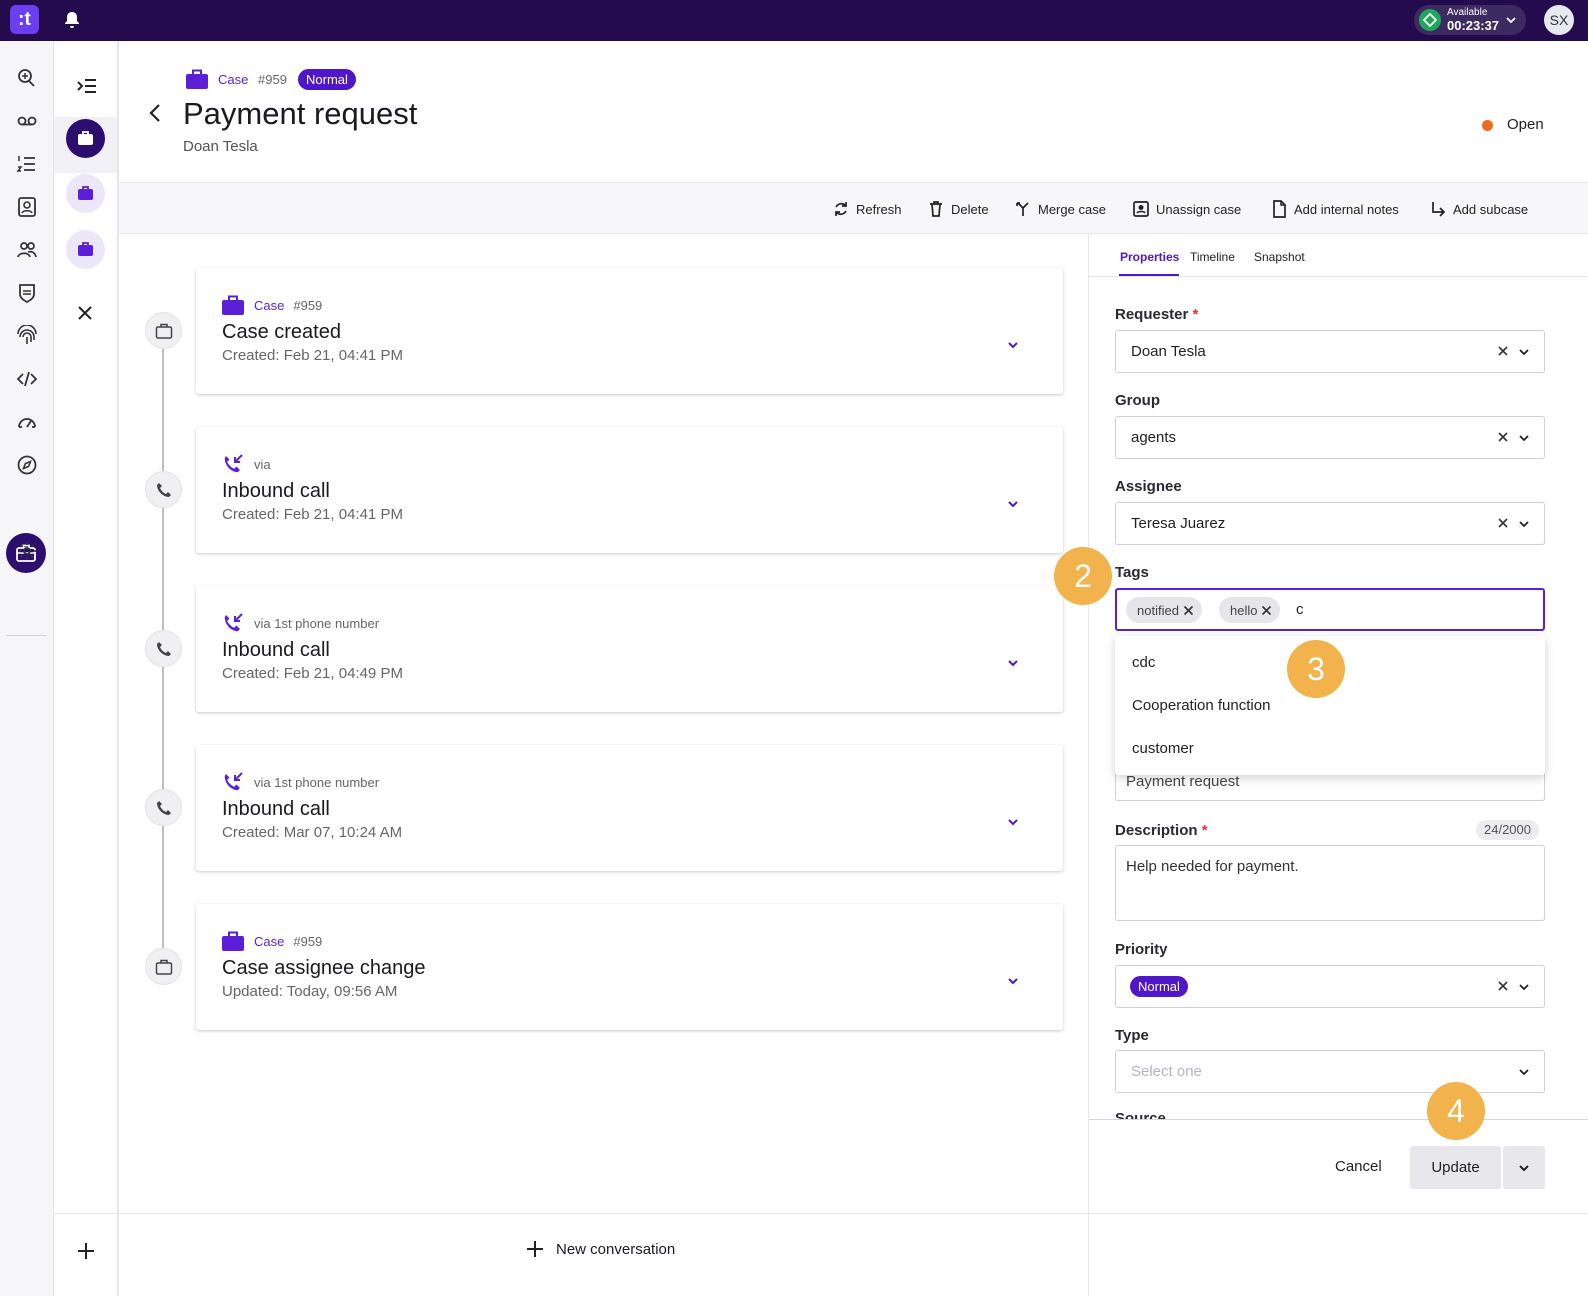 Image resolution: width=1588 pixels, height=1296 pixels. I want to click on add-subcase-button: Add subcase, so click(1478, 209).